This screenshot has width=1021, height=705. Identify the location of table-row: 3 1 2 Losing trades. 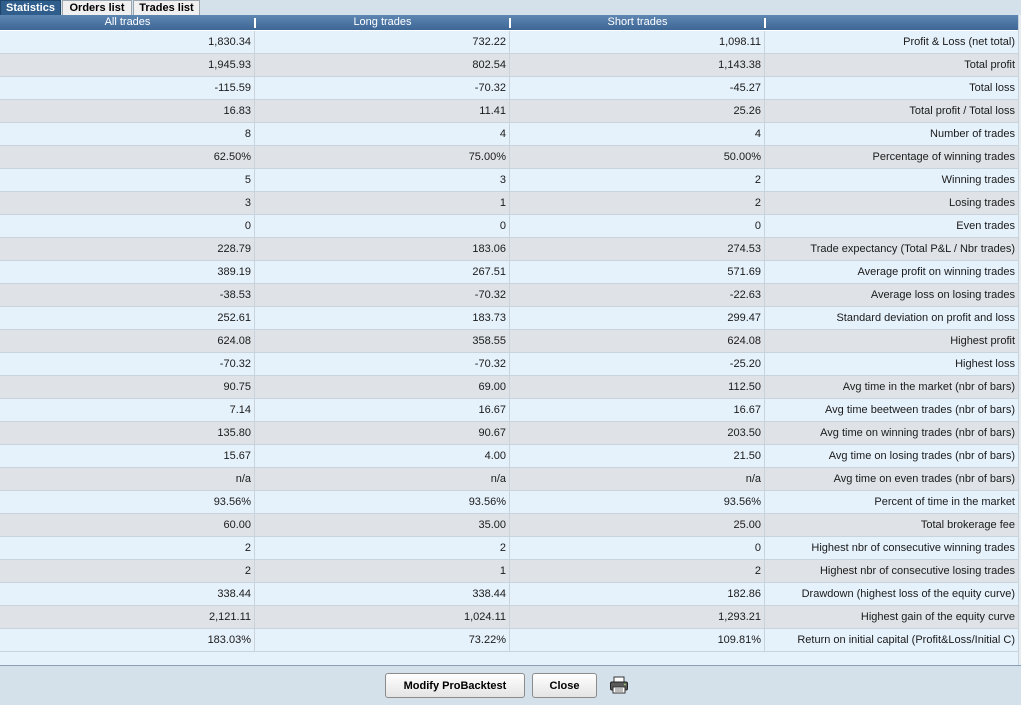
(510, 203).